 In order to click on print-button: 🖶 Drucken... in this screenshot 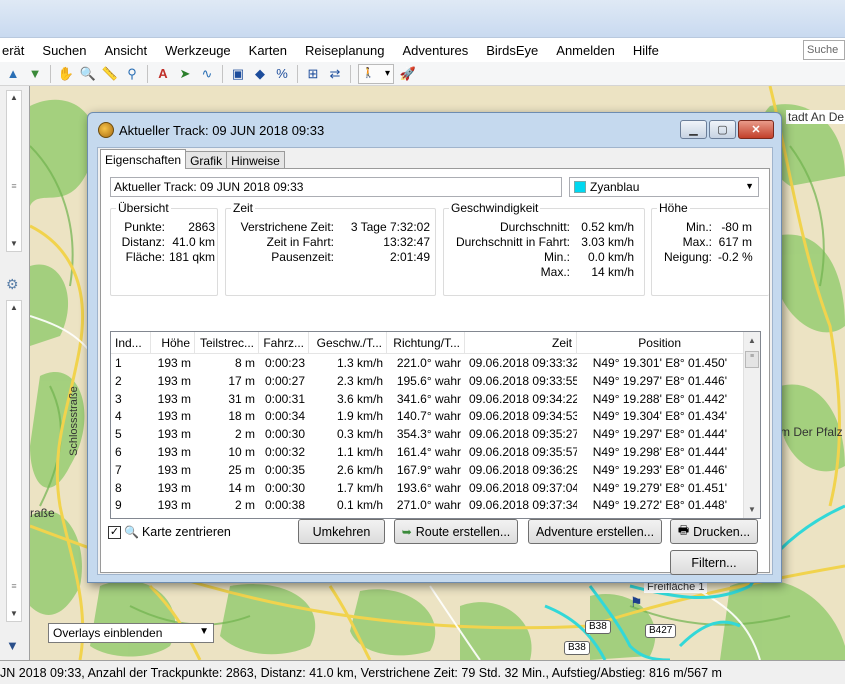, I will do `click(714, 531)`.